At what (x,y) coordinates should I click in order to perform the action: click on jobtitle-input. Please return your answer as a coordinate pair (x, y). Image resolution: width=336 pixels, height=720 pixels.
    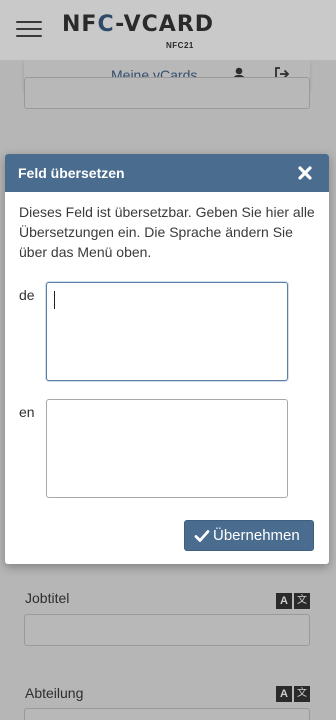
    Looking at the image, I should click on (167, 630).